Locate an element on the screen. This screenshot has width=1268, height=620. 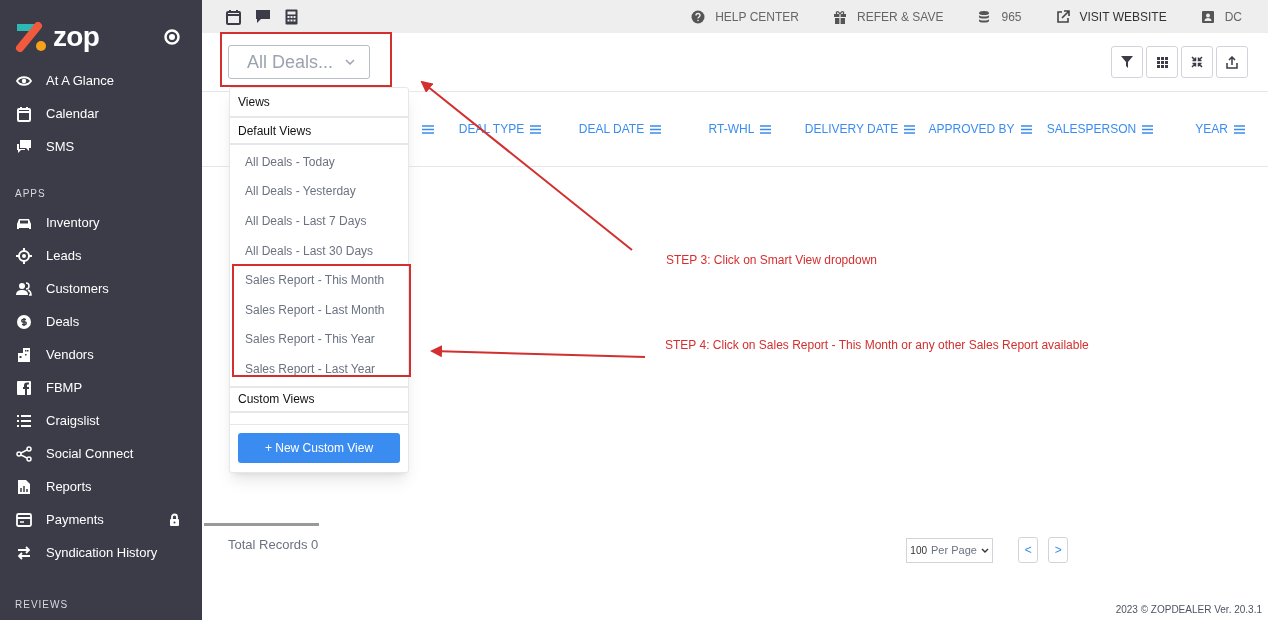
menu-item: All Deals - Last 30 Days is located at coordinates (319, 250).